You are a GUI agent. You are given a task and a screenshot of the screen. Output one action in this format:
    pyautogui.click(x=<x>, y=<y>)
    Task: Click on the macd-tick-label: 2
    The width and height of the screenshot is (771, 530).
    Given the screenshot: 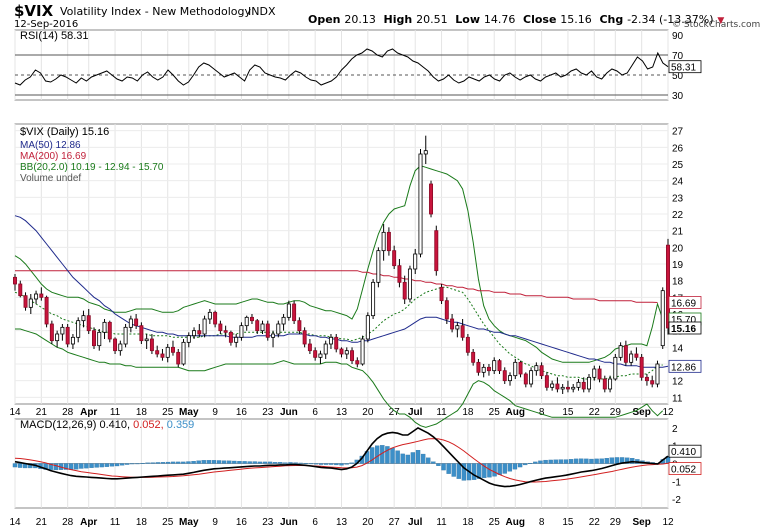 What is the action you would take?
    pyautogui.click(x=675, y=429)
    